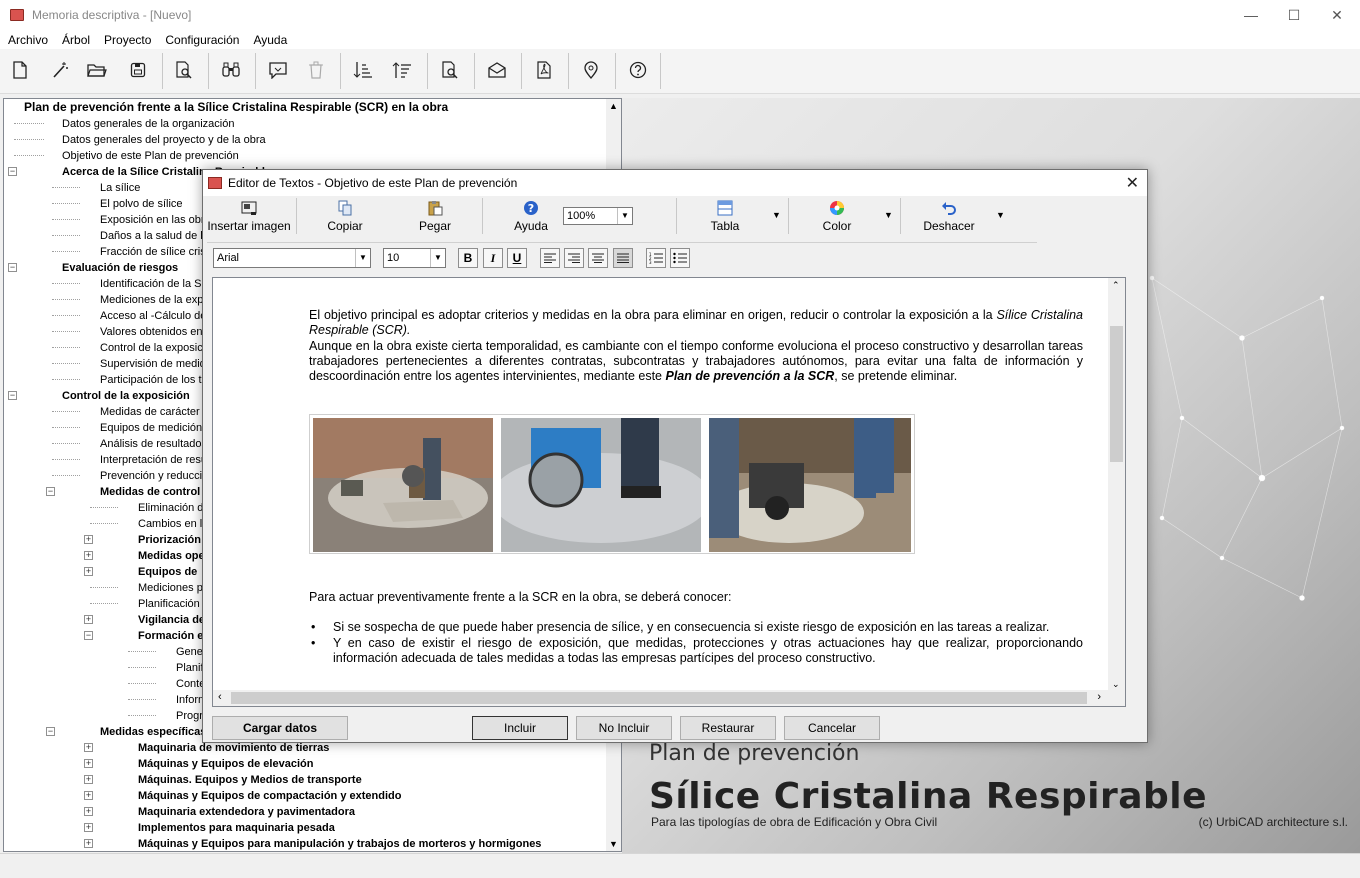  Describe the element at coordinates (167, 572) in the screenshot. I see `tree-node: Equipos de` at that location.